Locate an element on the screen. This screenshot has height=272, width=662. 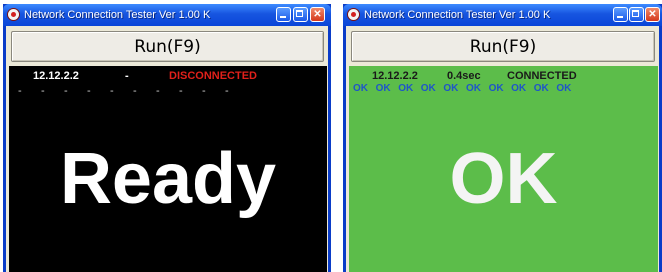
ping-results: OK OK OK OK OK OK OK OK OK OK is located at coordinates (466, 88).